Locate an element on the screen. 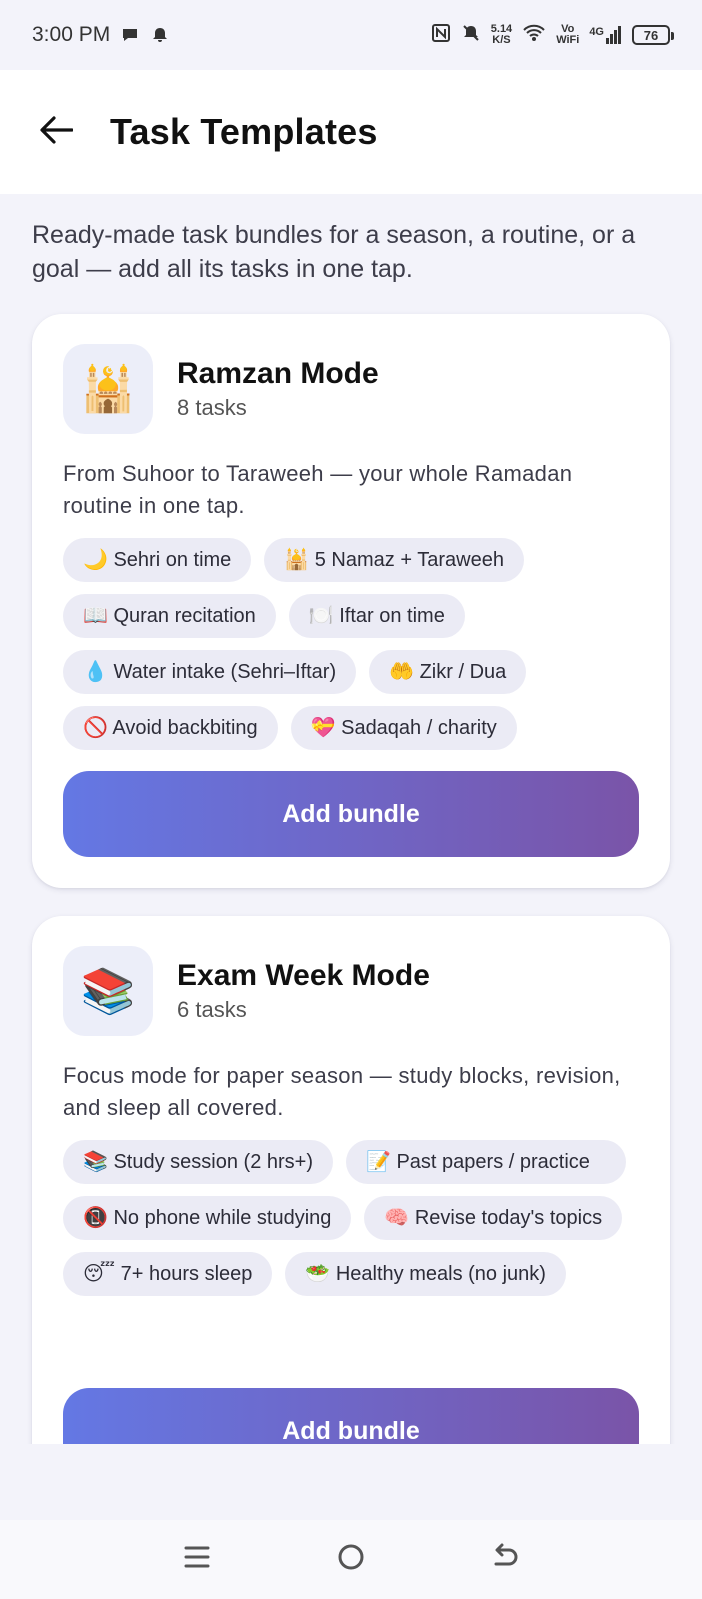  nfc-icon is located at coordinates (441, 35).